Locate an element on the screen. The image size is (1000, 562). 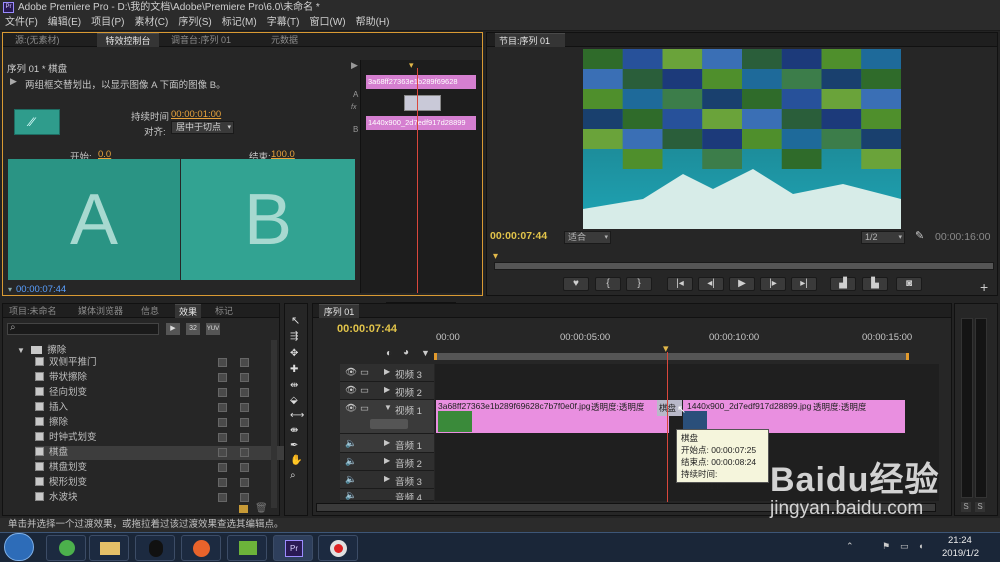
taskbar-360-icon is located at coordinates (66, 548).